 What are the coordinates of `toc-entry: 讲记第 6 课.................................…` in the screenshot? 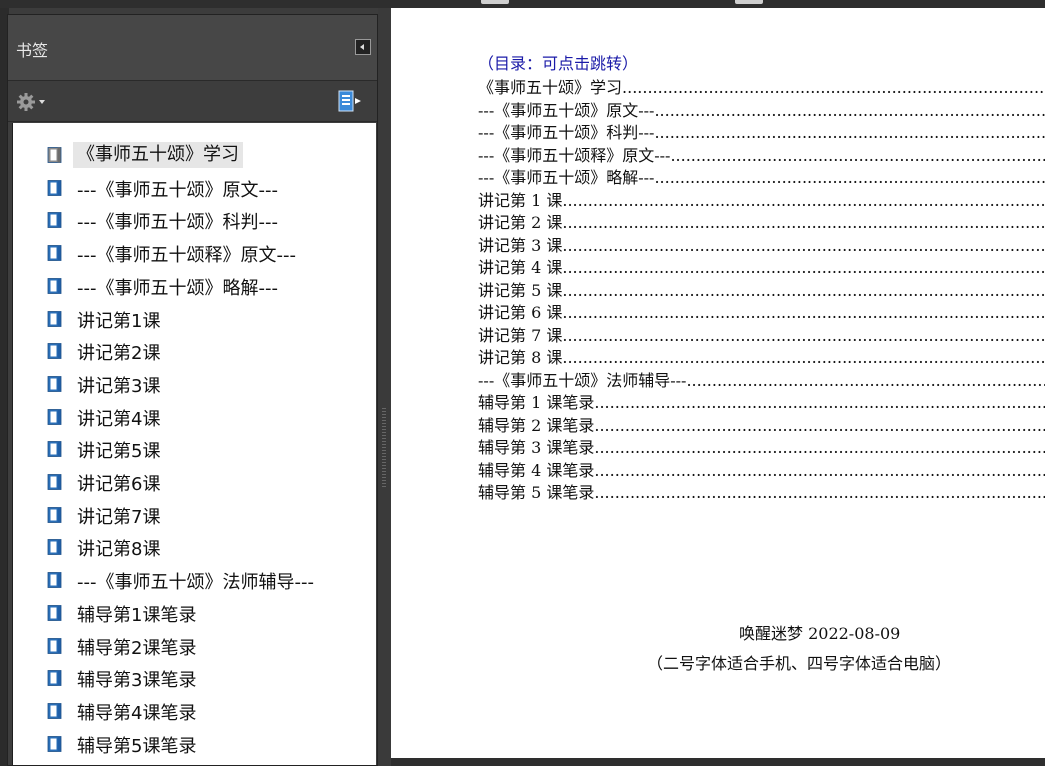 It's located at (761, 311).